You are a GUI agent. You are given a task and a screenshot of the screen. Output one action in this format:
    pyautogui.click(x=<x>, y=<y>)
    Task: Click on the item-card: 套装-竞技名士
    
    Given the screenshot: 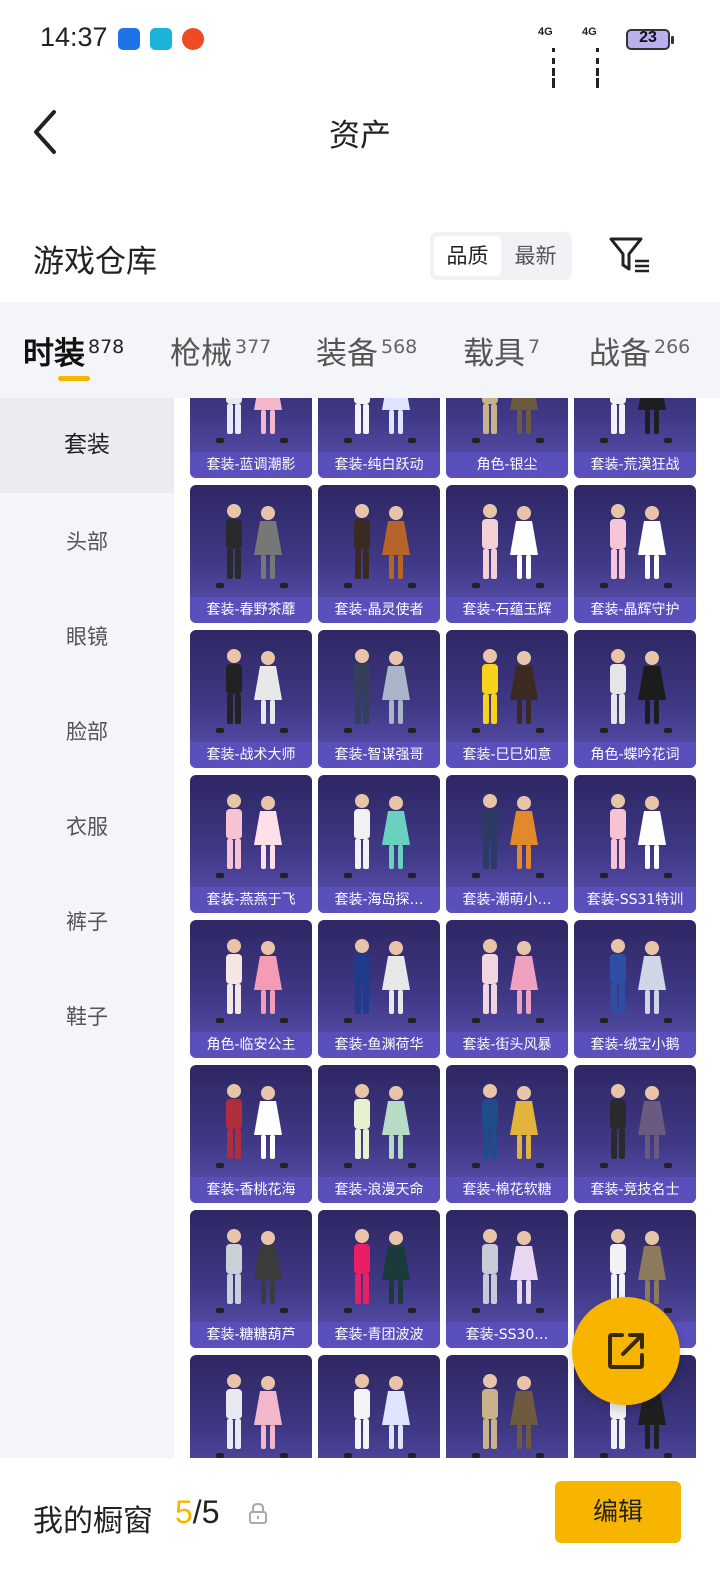 What is the action you would take?
    pyautogui.click(x=635, y=1134)
    